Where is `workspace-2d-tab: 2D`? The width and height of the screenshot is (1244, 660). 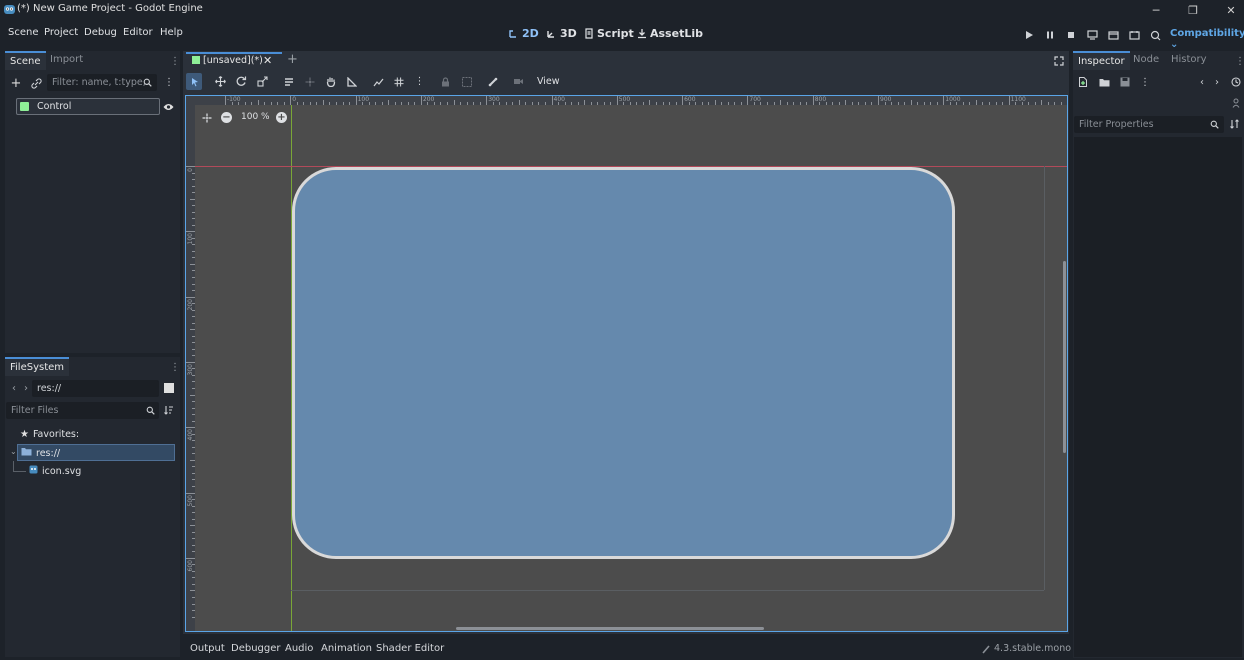
workspace-2d-tab: 2D is located at coordinates (523, 33).